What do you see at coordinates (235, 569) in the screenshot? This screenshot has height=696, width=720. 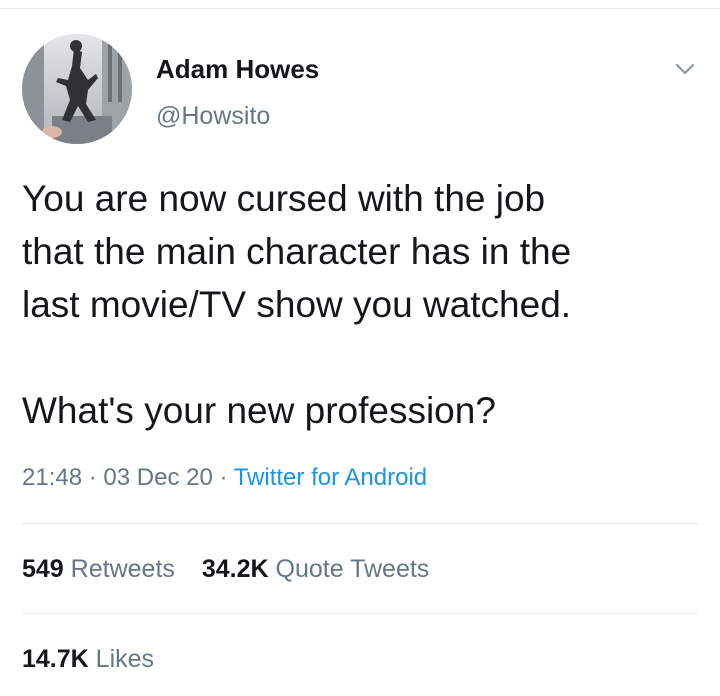 I see `quote-tweets-count: 34.2K` at bounding box center [235, 569].